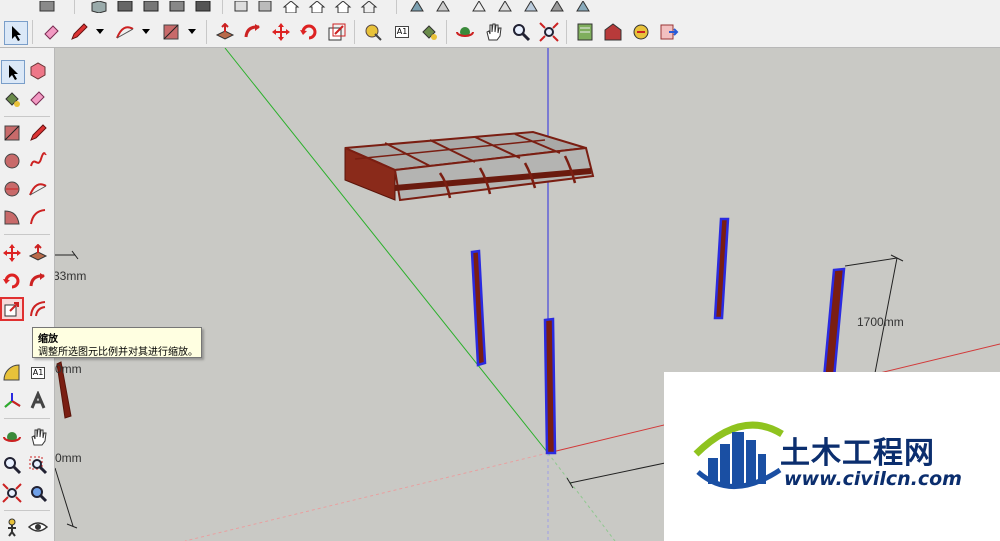 The height and width of the screenshot is (541, 1000). Describe the element at coordinates (125, 32) in the screenshot. I see `arc-tool-button` at that location.